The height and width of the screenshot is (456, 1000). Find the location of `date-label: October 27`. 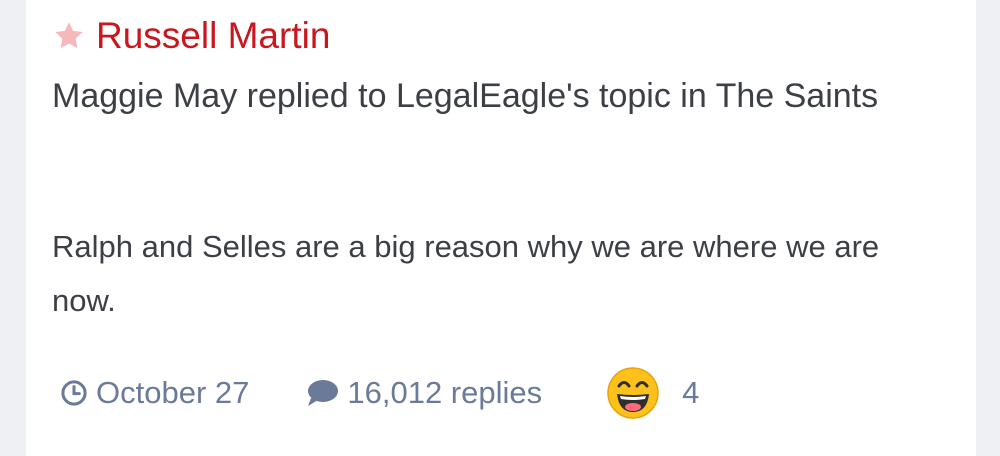

date-label: October 27 is located at coordinates (173, 392).